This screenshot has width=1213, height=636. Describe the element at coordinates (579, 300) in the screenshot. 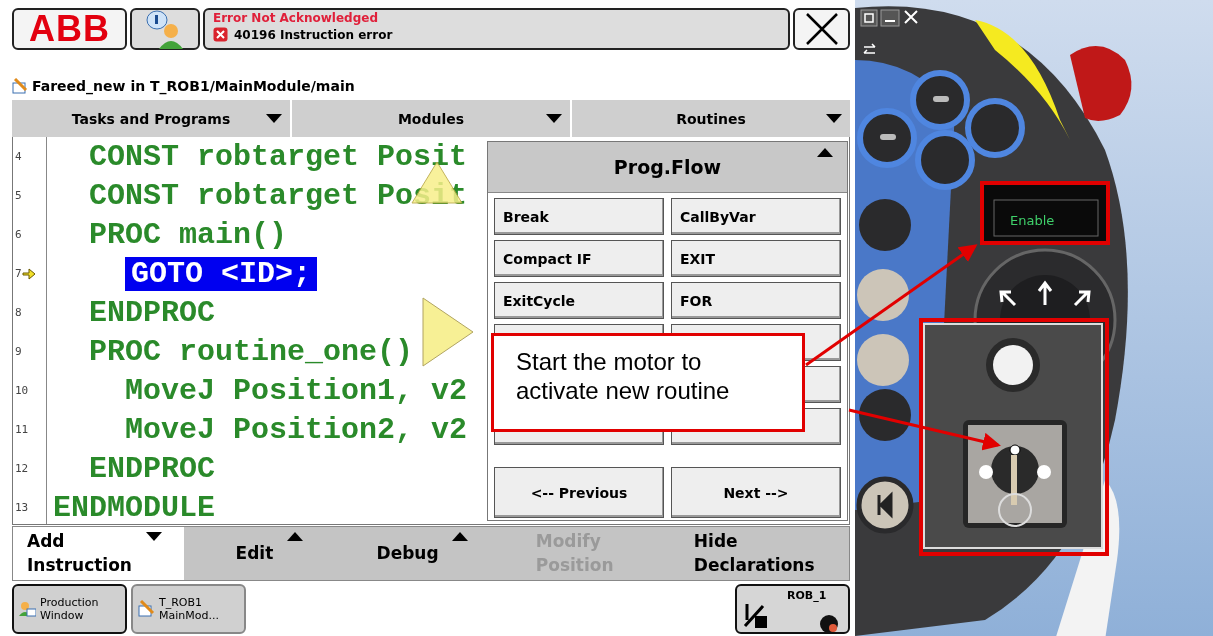

I see `instruction-button: ExitCycle` at that location.